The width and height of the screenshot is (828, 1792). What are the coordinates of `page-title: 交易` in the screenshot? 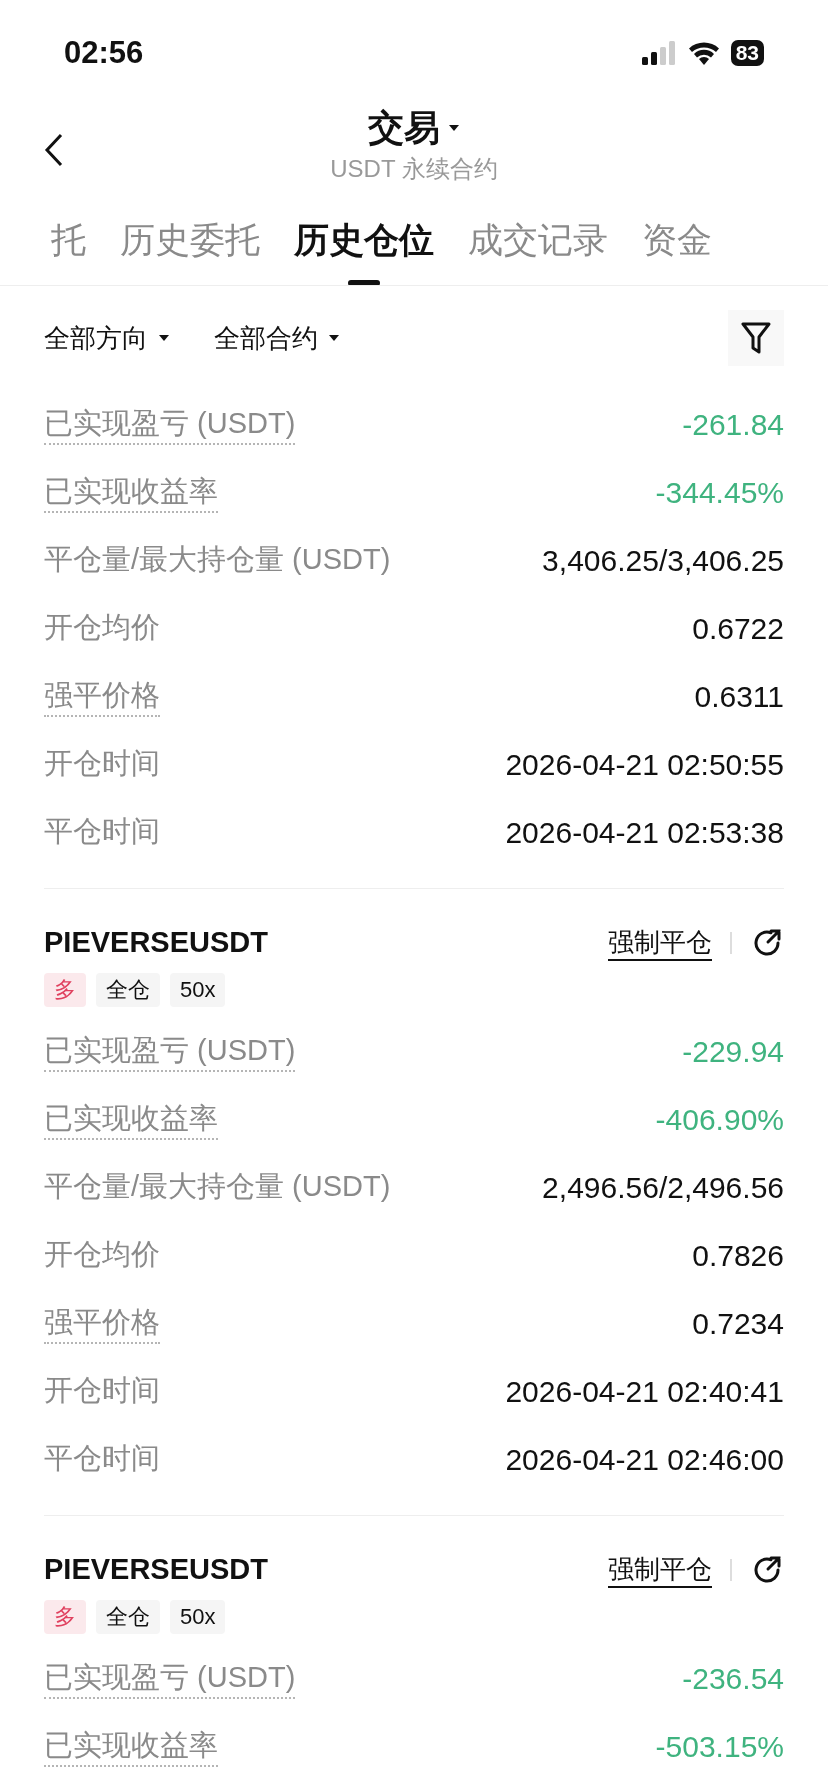 It's located at (404, 128).